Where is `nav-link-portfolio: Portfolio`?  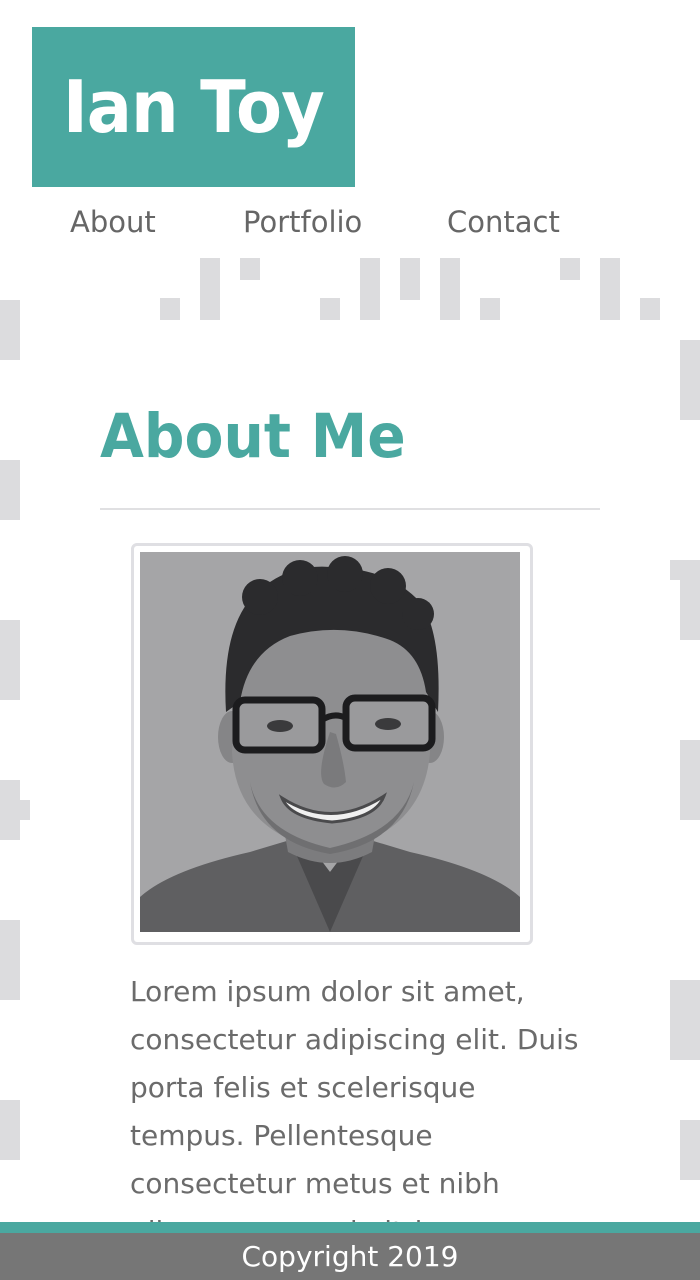
nav-link-portfolio: Portfolio is located at coordinates (302, 222).